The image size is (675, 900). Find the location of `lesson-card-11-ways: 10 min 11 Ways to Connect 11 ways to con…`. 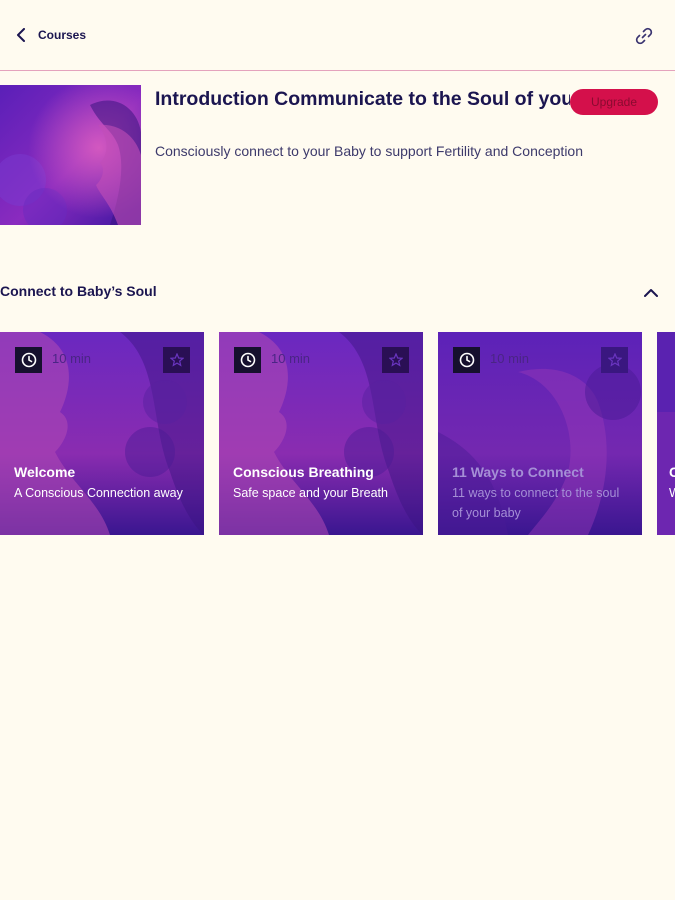

lesson-card-11-ways: 10 min 11 Ways to Connect 11 ways to con… is located at coordinates (540, 433).